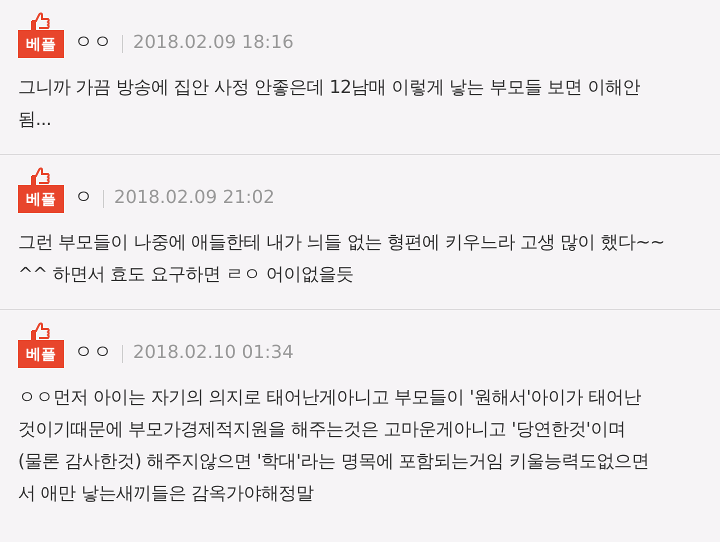 The image size is (720, 542). I want to click on comment-text: 그런 부모들이 나중에 애들한테 내가 늬들 없는 형편에 키우느라 고생 많이 했다~~ ^^ 하면서 효도 요구하면 ㄹㅇ 어이없을듯, so click(342, 259).